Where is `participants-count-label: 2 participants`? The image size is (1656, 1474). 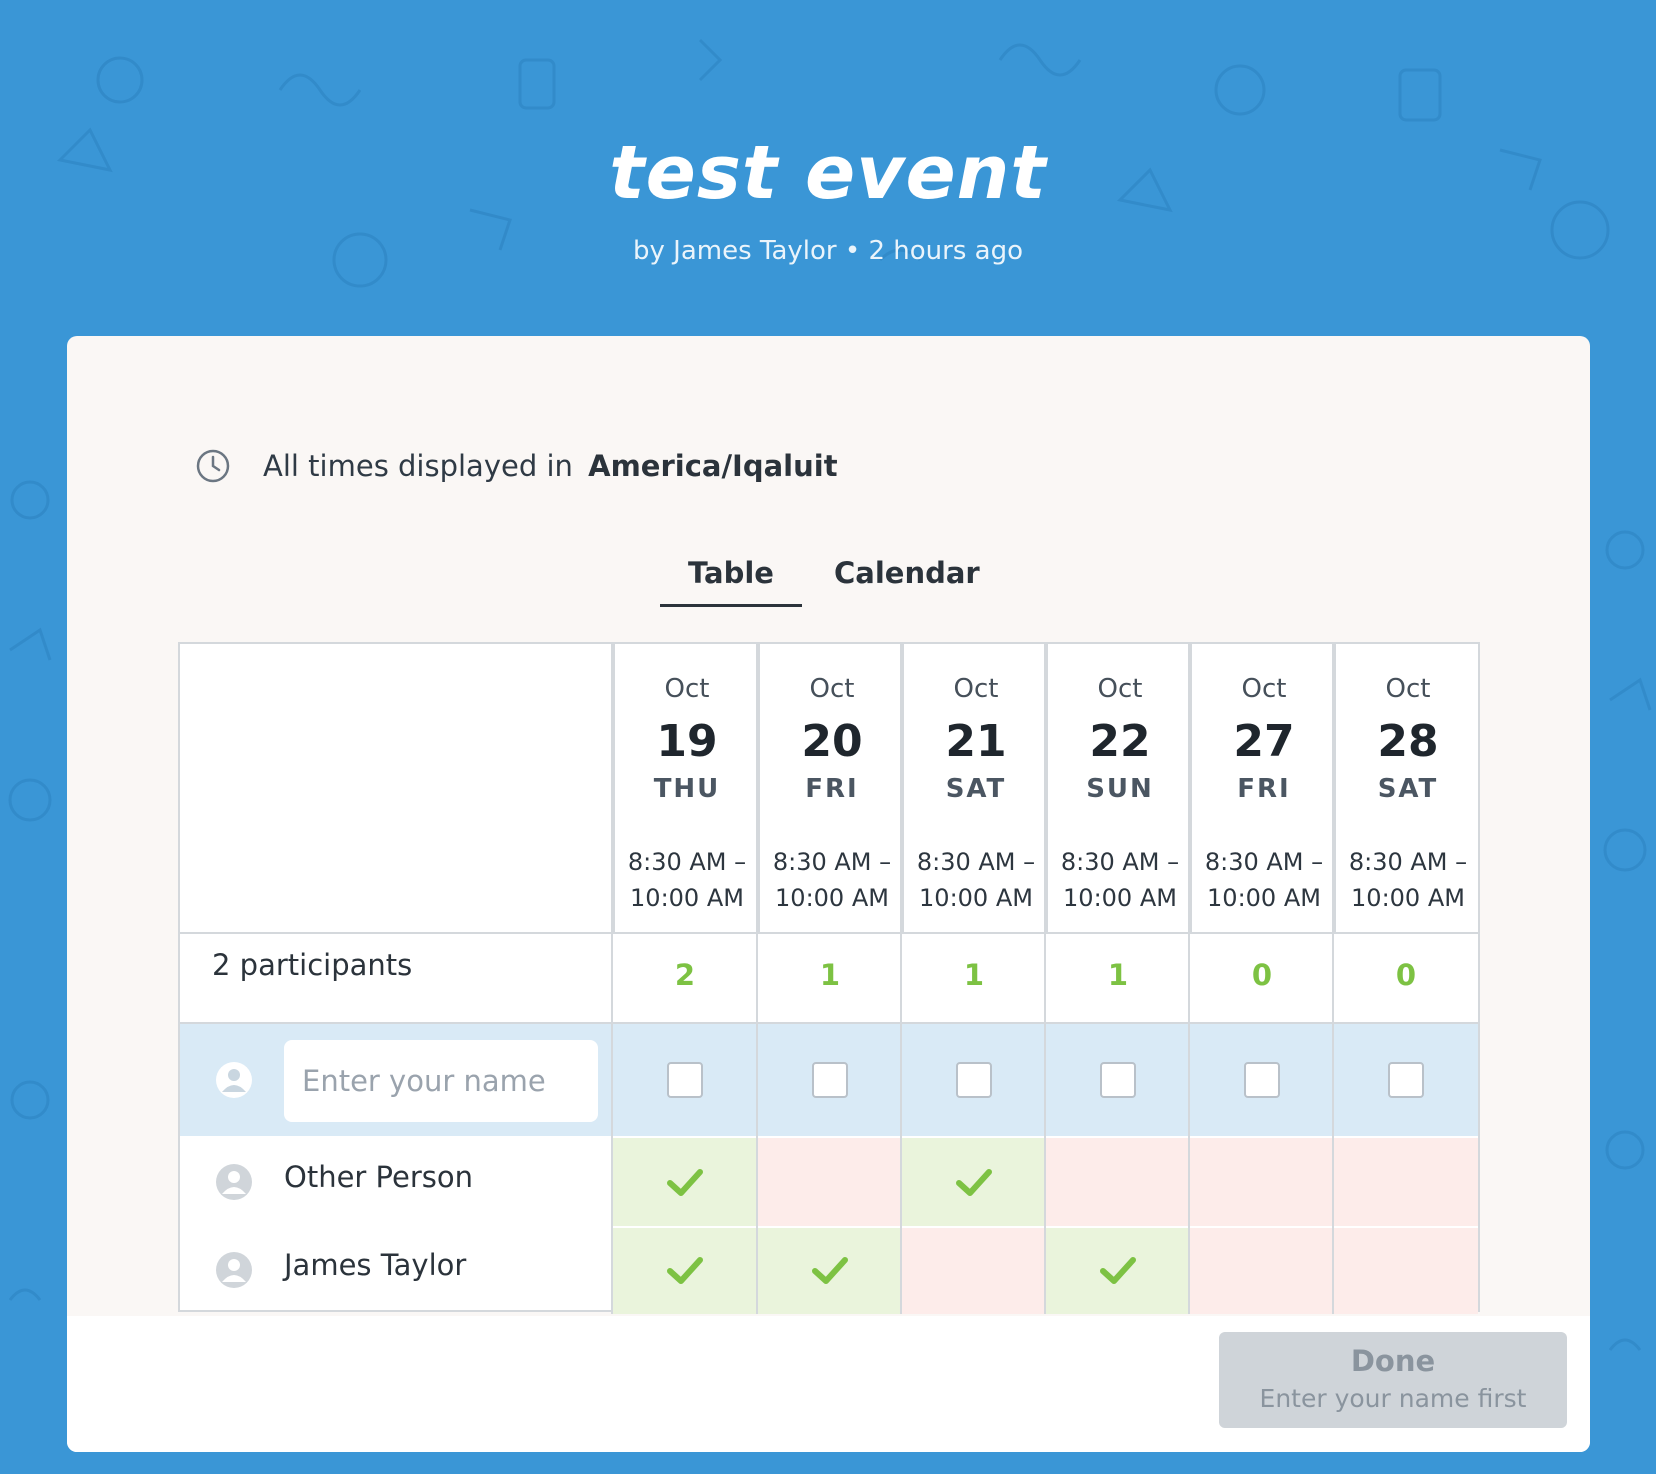 participants-count-label: 2 participants is located at coordinates (312, 965).